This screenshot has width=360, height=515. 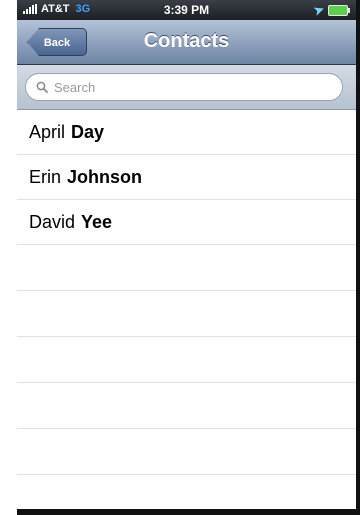 I want to click on location-arrow-icon: ➤, so click(x=319, y=10).